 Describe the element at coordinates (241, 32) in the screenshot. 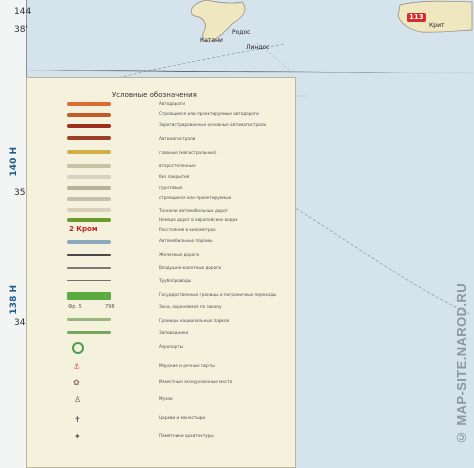

I see `place-label-rodos: Родос` at that location.